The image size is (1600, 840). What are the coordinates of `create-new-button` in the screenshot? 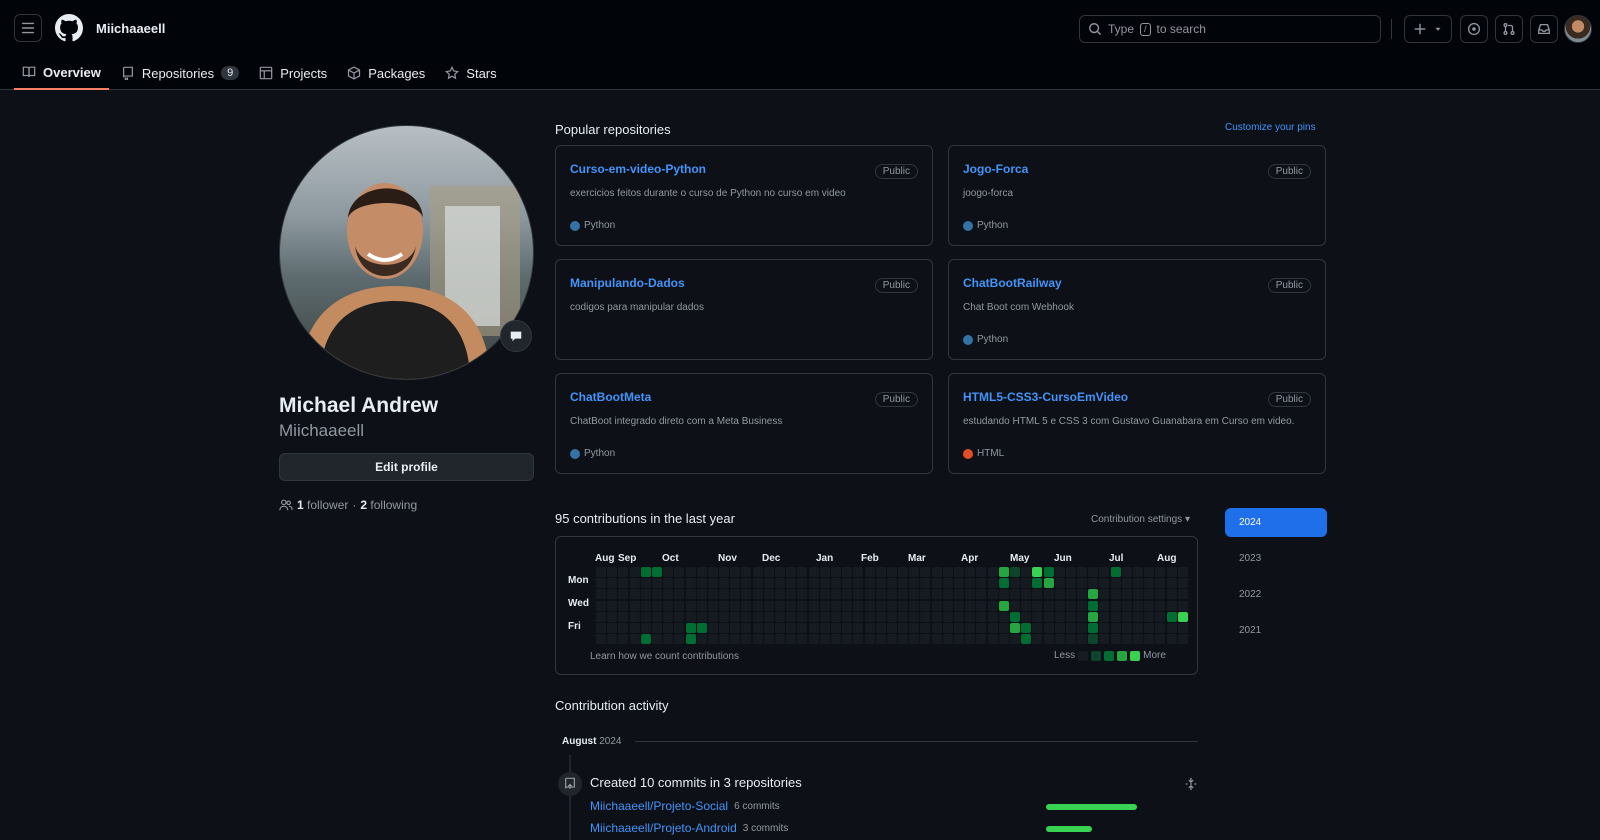 It's located at (1428, 29).